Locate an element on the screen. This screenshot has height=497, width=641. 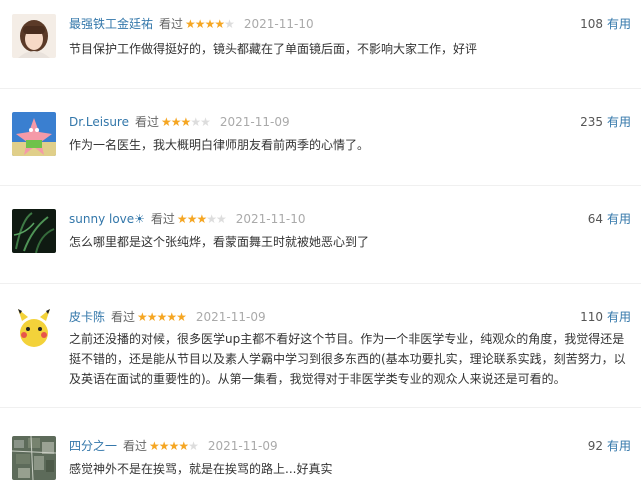
review-meta: Dr.Leisure 看过 ★★★★★ 2021-11-09 is located at coordinates (179, 122).